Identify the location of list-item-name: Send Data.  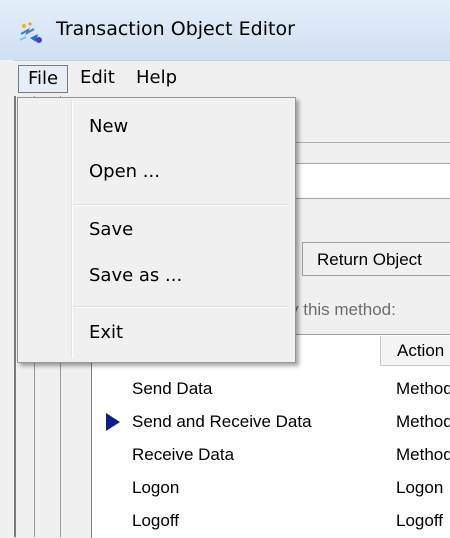
(172, 388).